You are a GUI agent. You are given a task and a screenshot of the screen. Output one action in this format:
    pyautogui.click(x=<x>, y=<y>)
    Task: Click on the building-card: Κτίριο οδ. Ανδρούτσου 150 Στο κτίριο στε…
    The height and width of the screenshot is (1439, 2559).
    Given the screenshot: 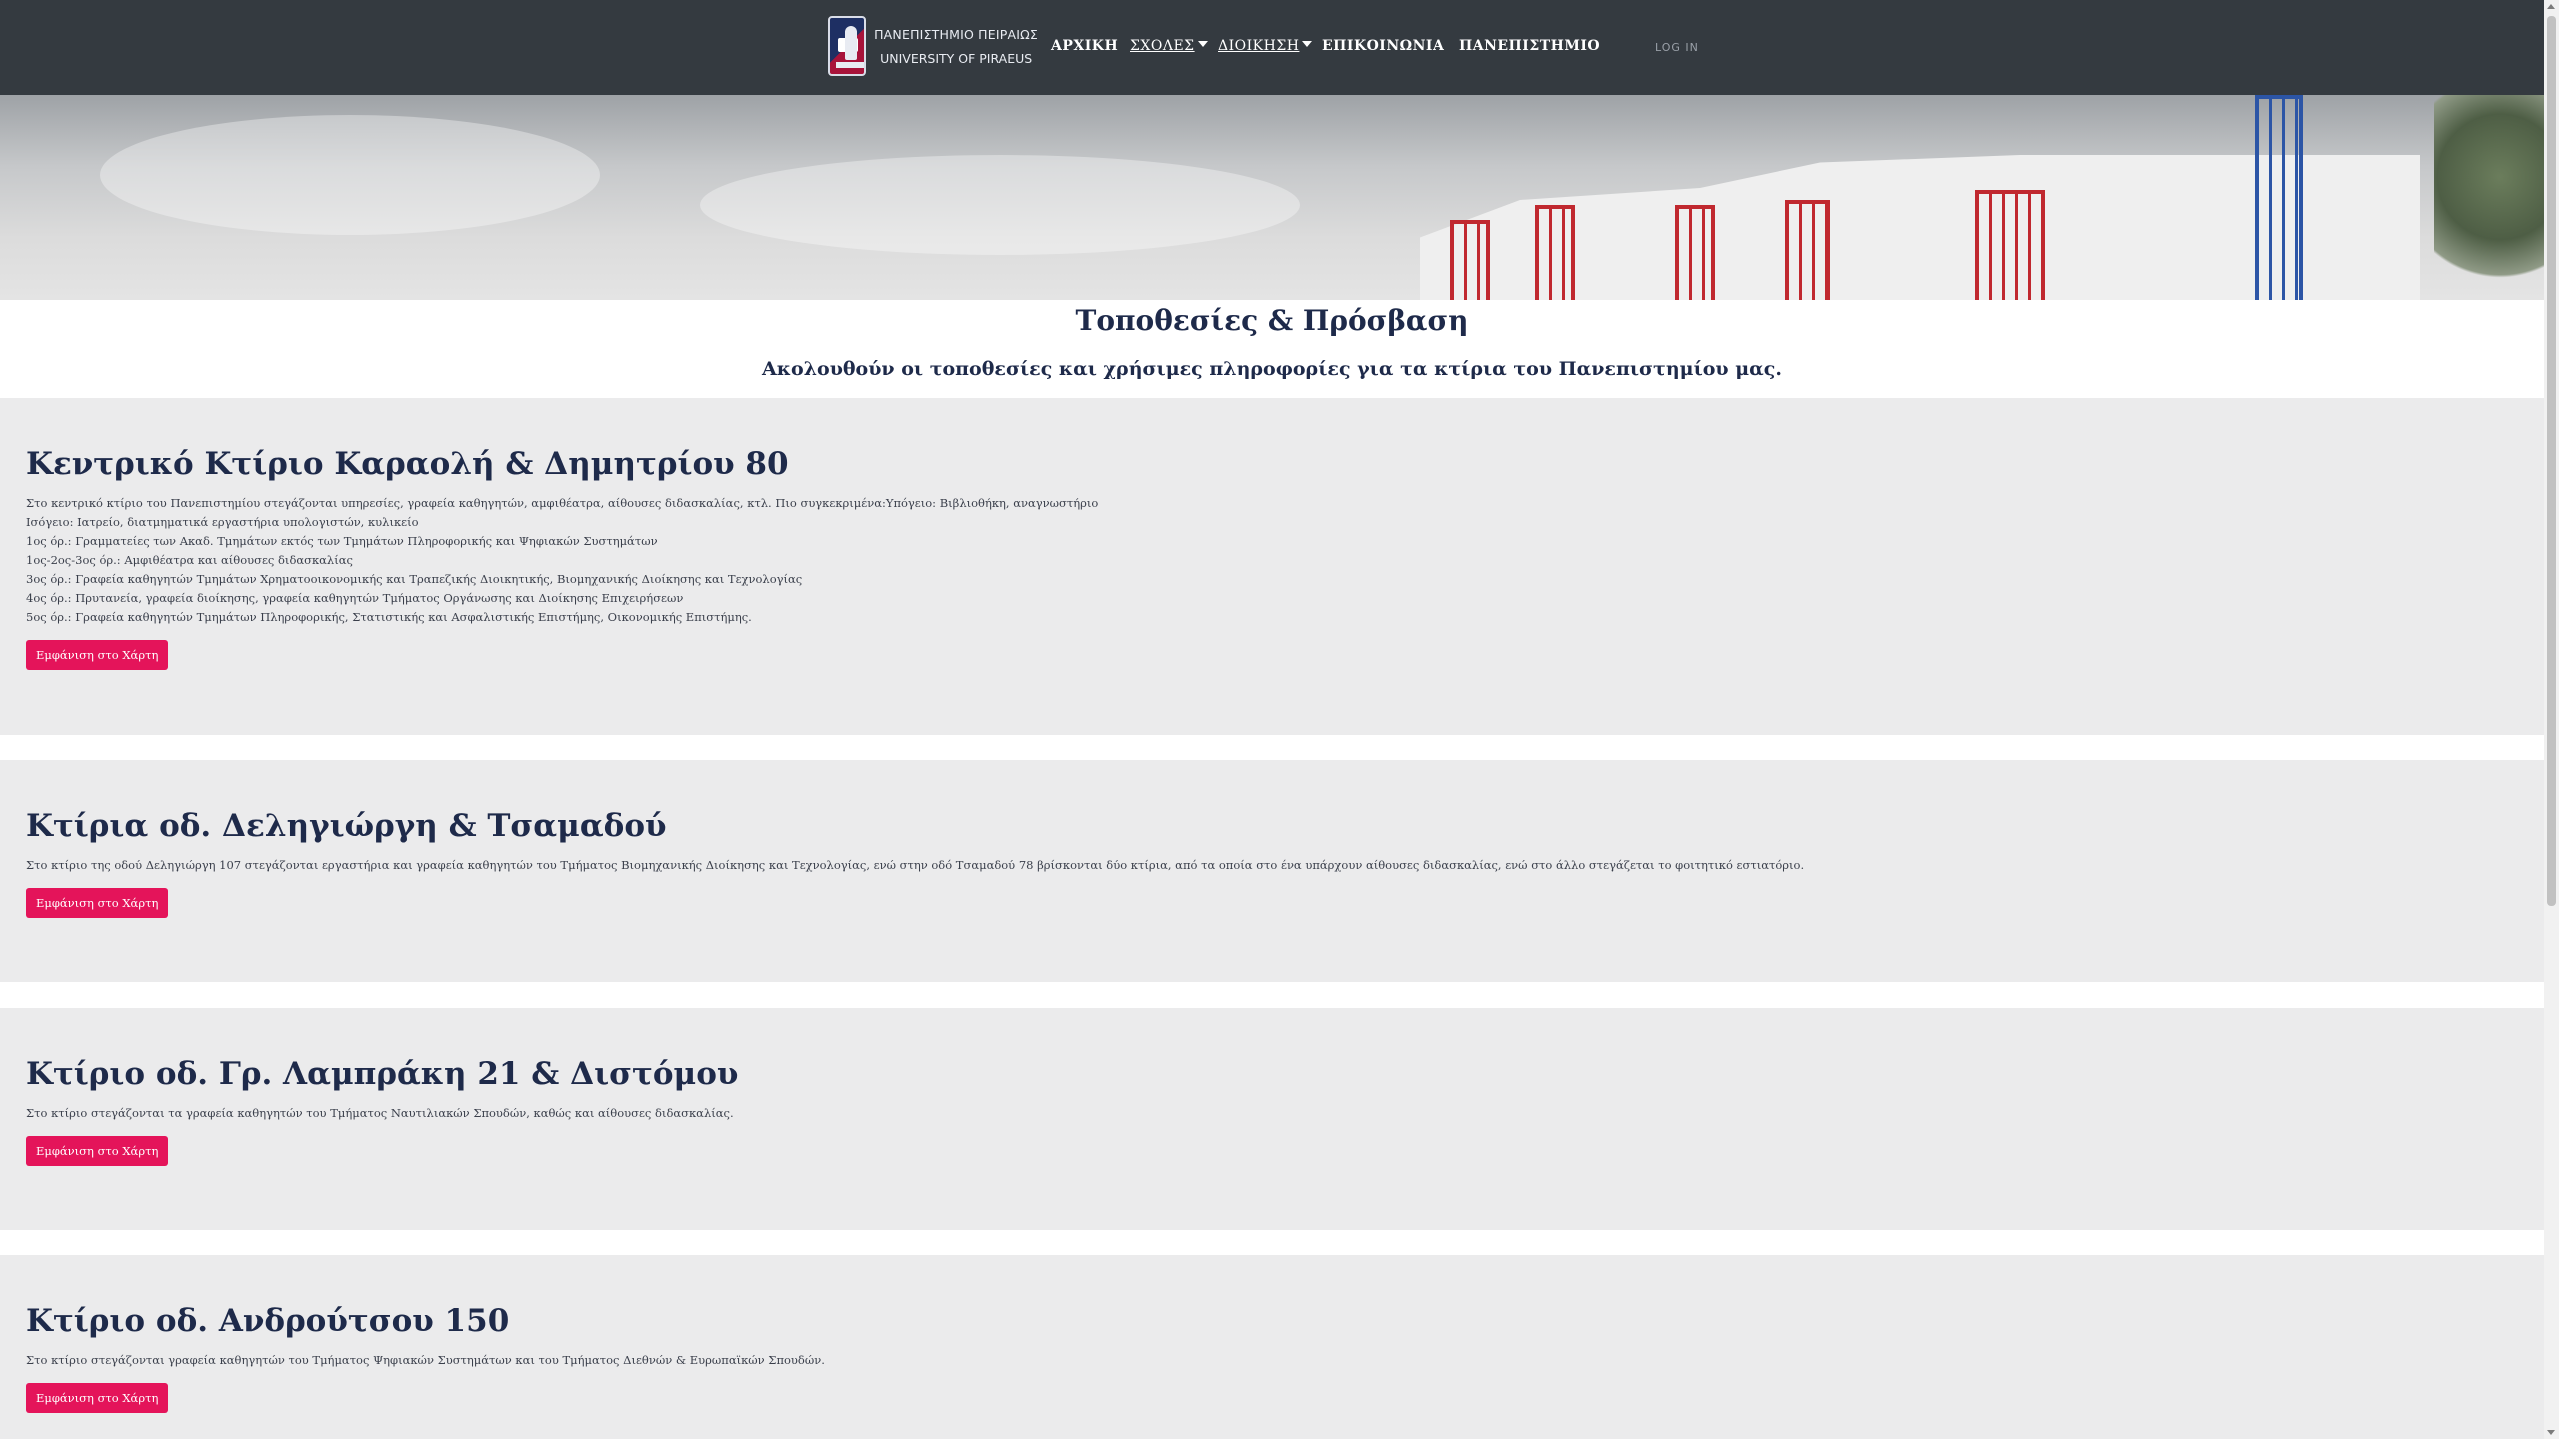 What is the action you would take?
    pyautogui.click(x=1272, y=1347)
    